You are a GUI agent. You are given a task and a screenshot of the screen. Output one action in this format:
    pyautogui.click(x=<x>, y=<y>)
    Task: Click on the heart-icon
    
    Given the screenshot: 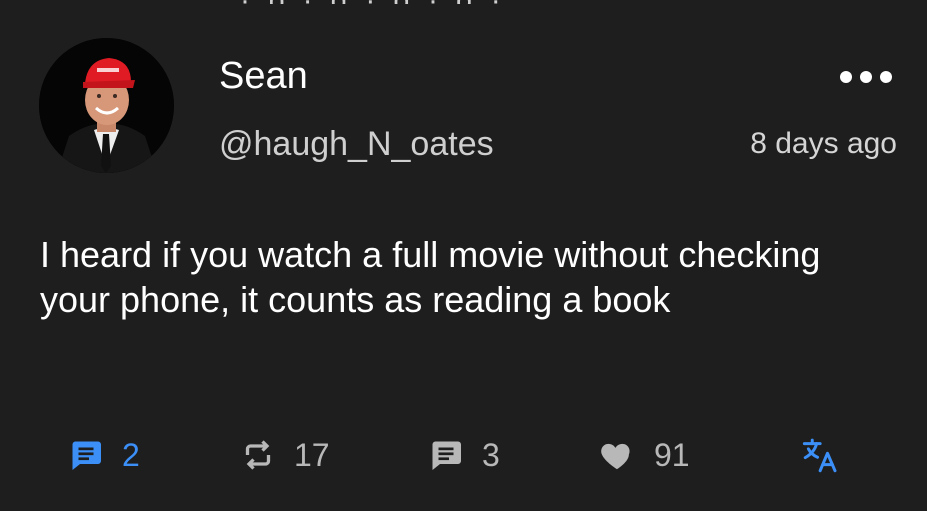 What is the action you would take?
    pyautogui.click(x=617, y=455)
    